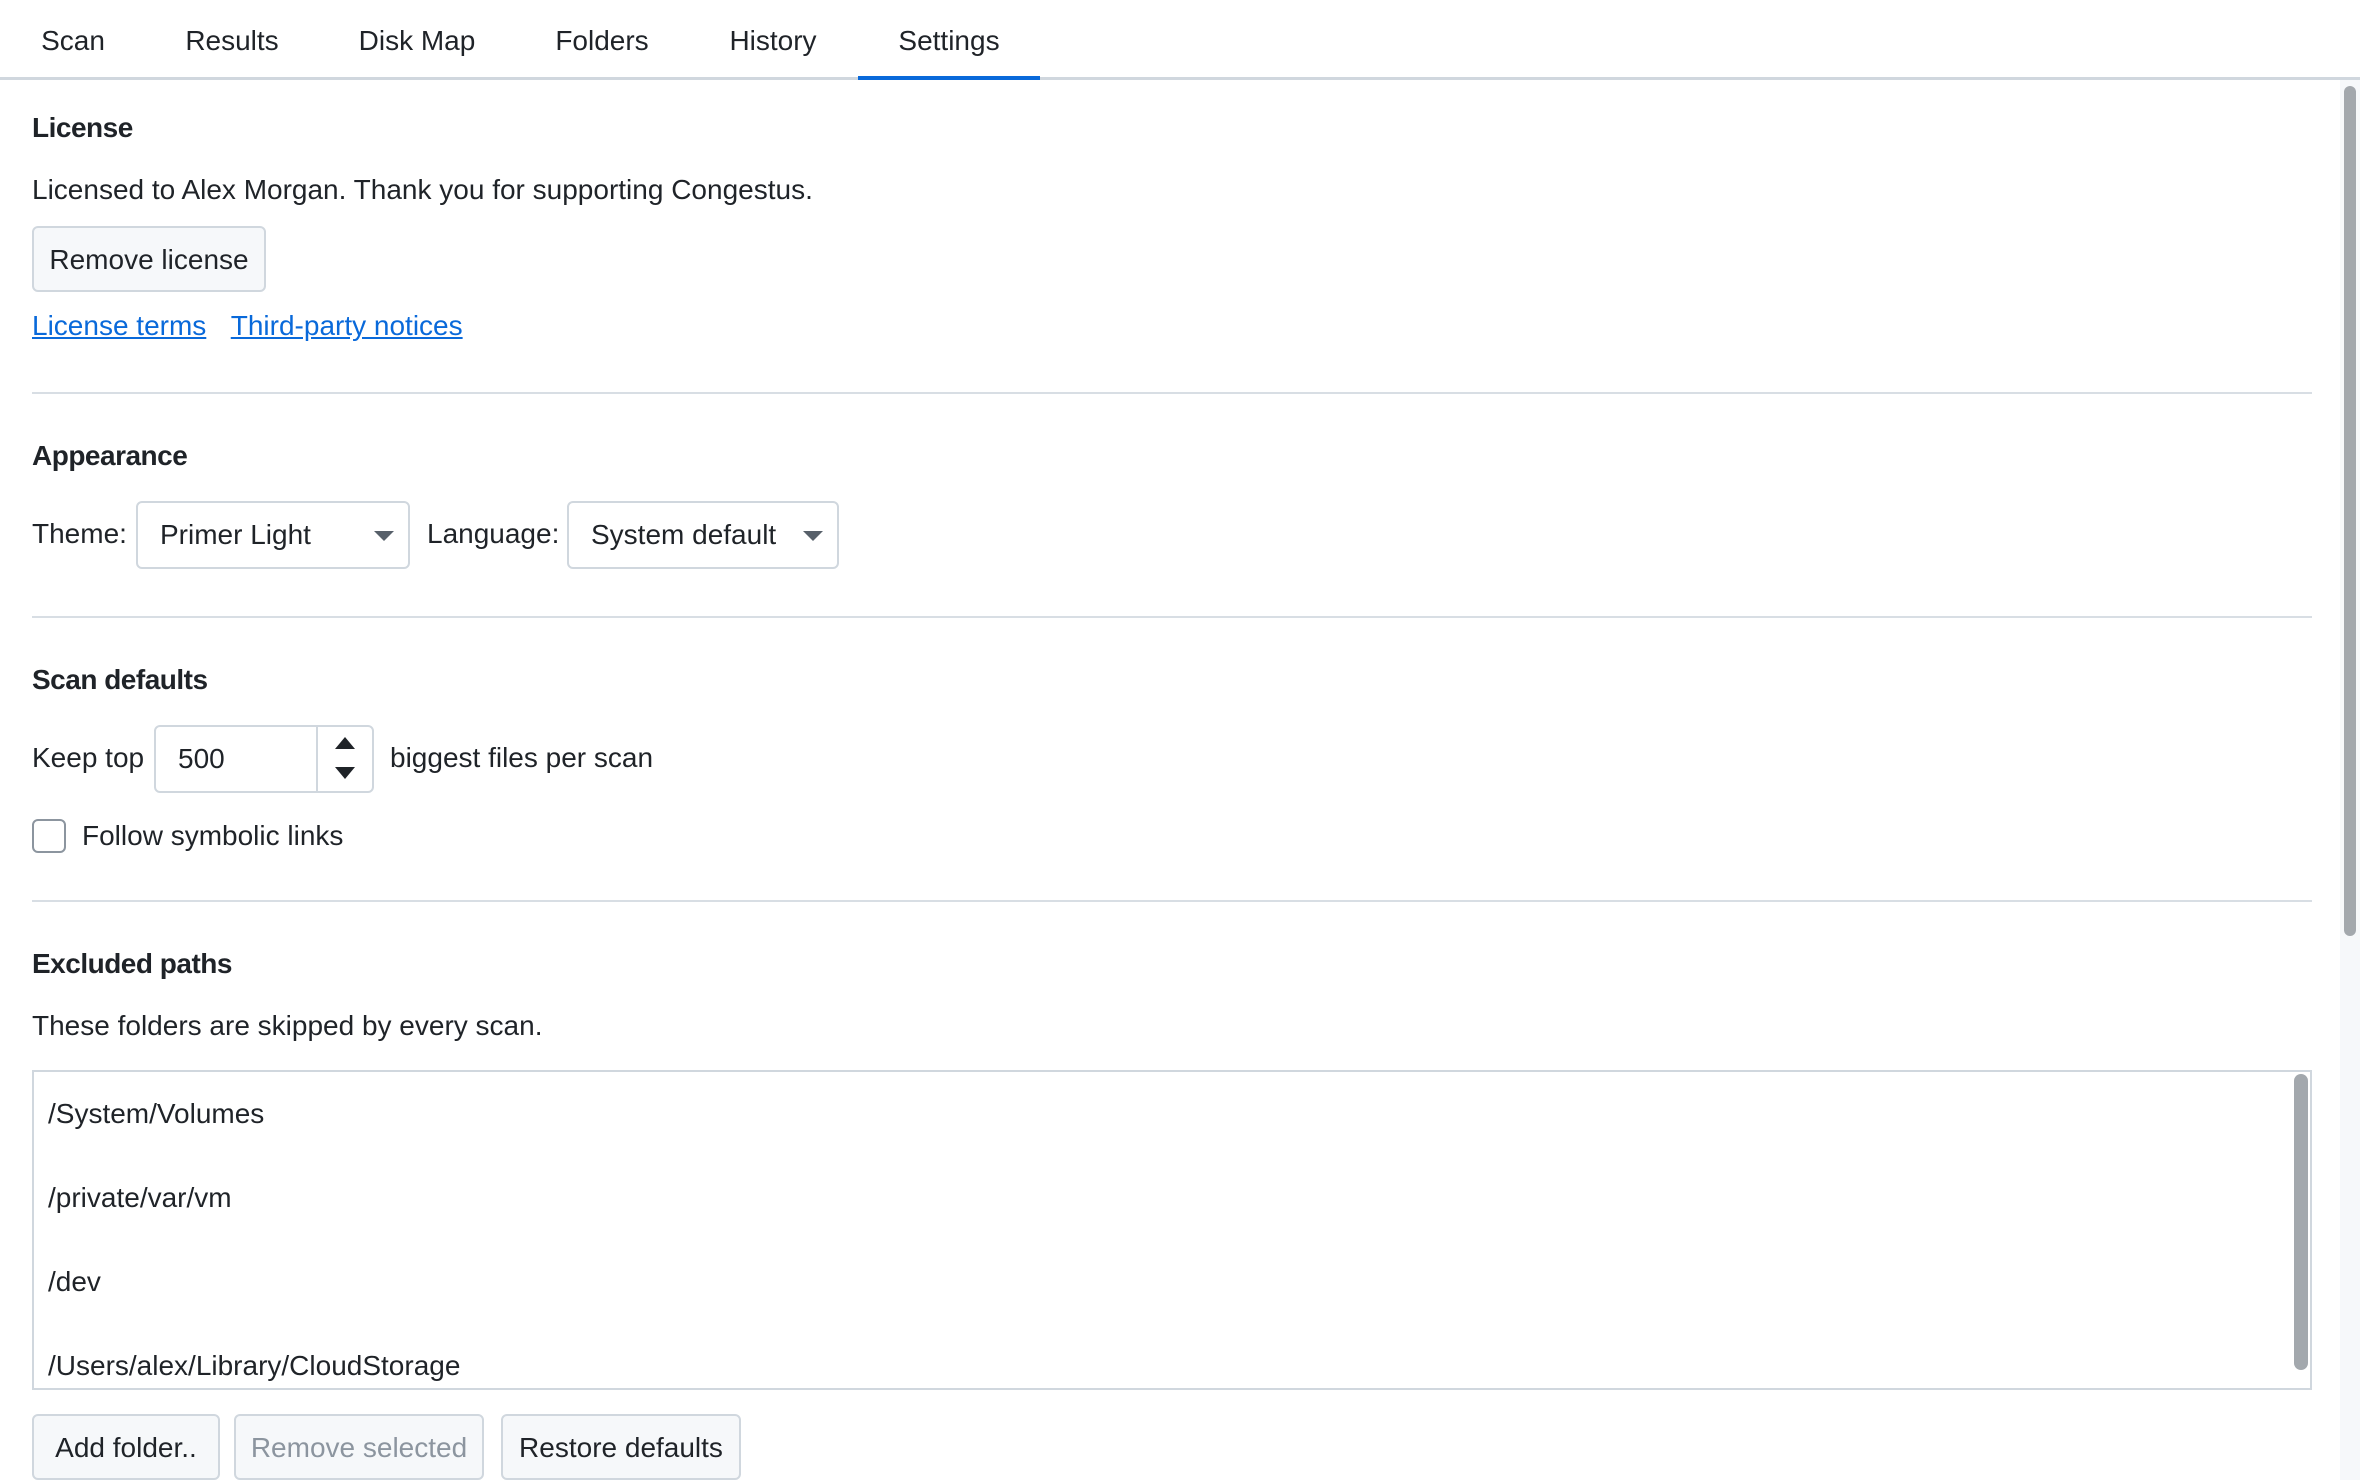 The image size is (2360, 1480). Describe the element at coordinates (120, 679) in the screenshot. I see `scan-defaults-heading: Scan defaults` at that location.